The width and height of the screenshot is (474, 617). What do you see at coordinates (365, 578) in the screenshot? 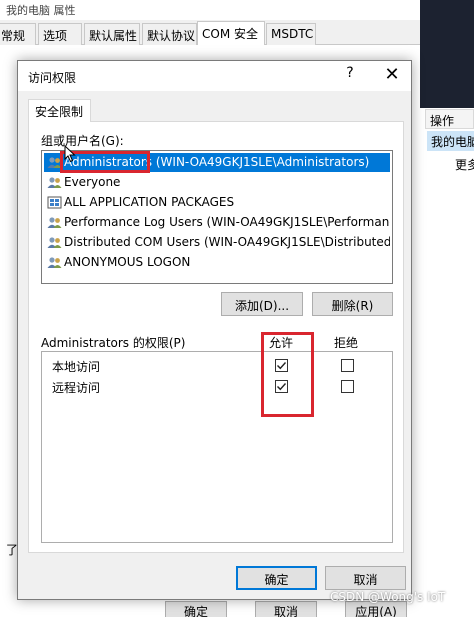
I see `cancel-button: 取消` at bounding box center [365, 578].